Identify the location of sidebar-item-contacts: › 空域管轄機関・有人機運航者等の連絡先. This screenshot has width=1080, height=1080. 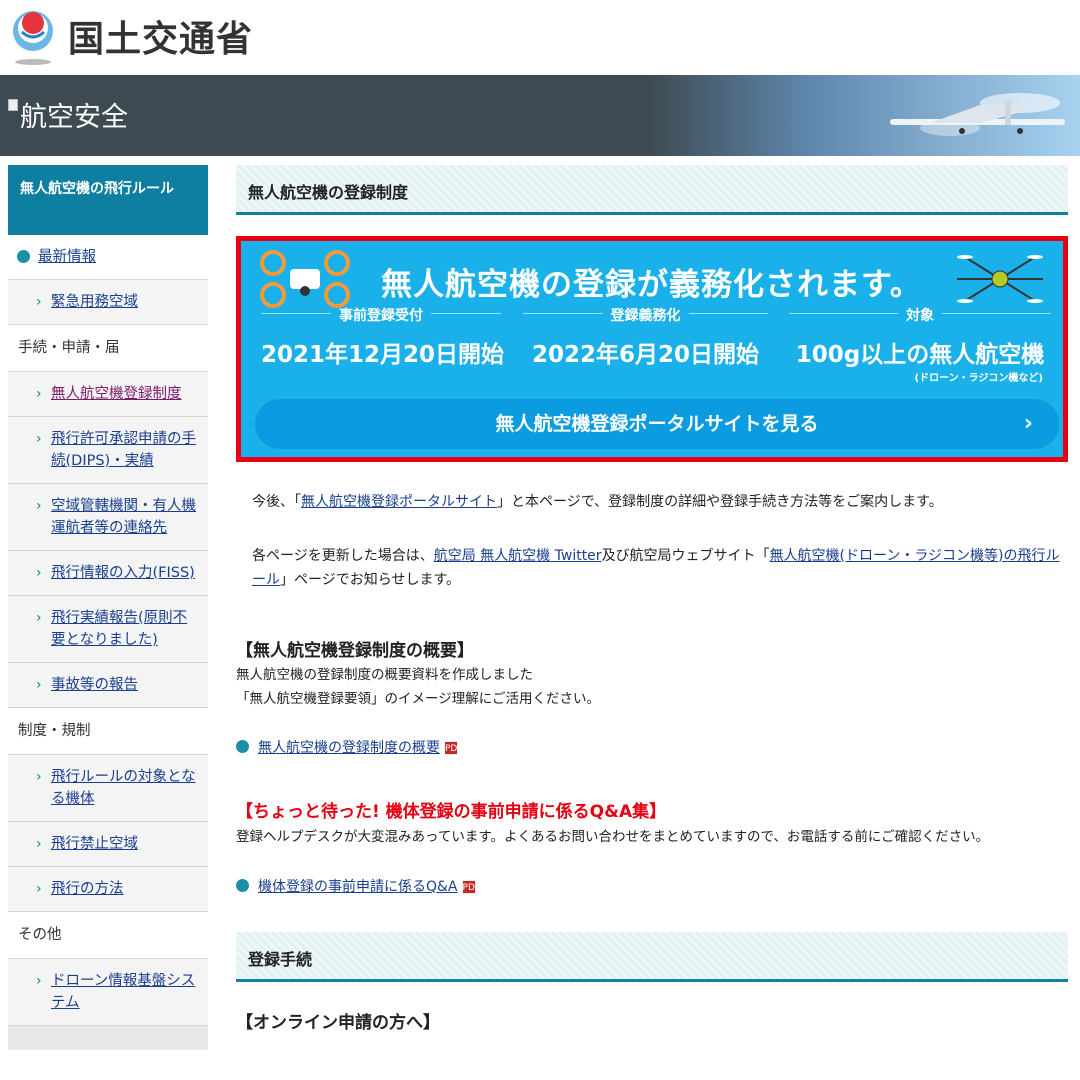
(108, 517).